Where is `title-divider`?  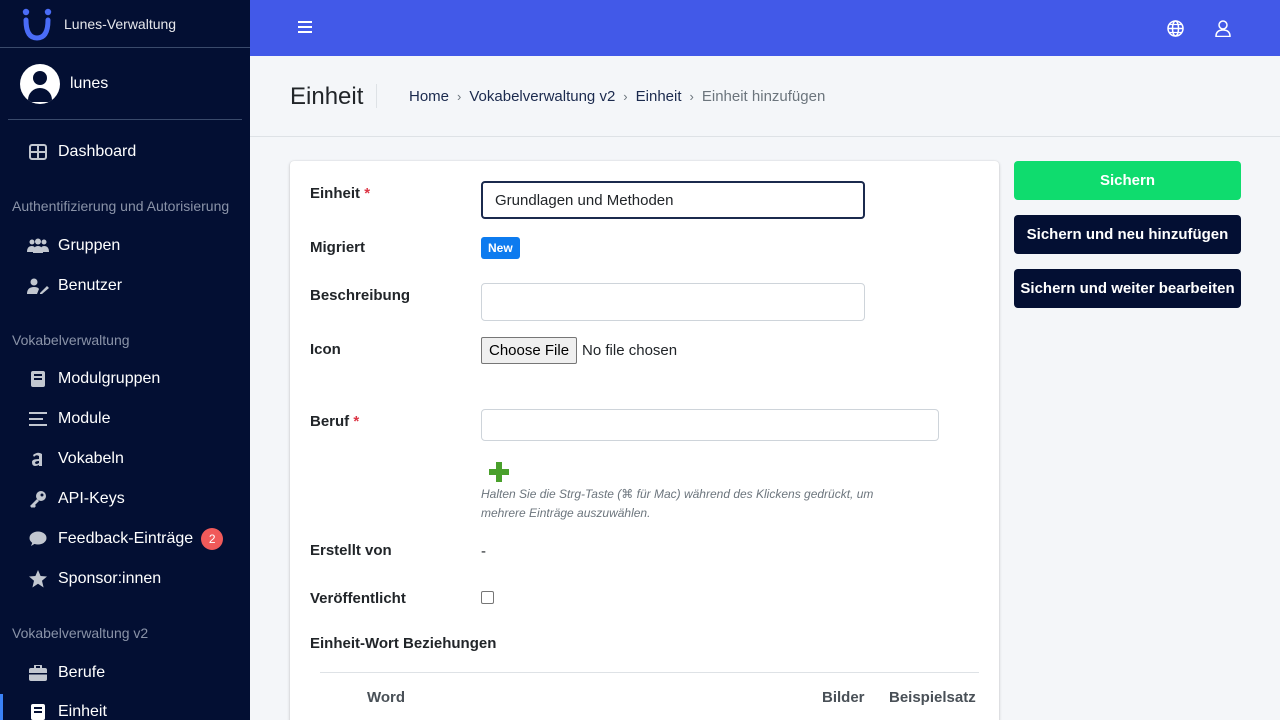 title-divider is located at coordinates (376, 96).